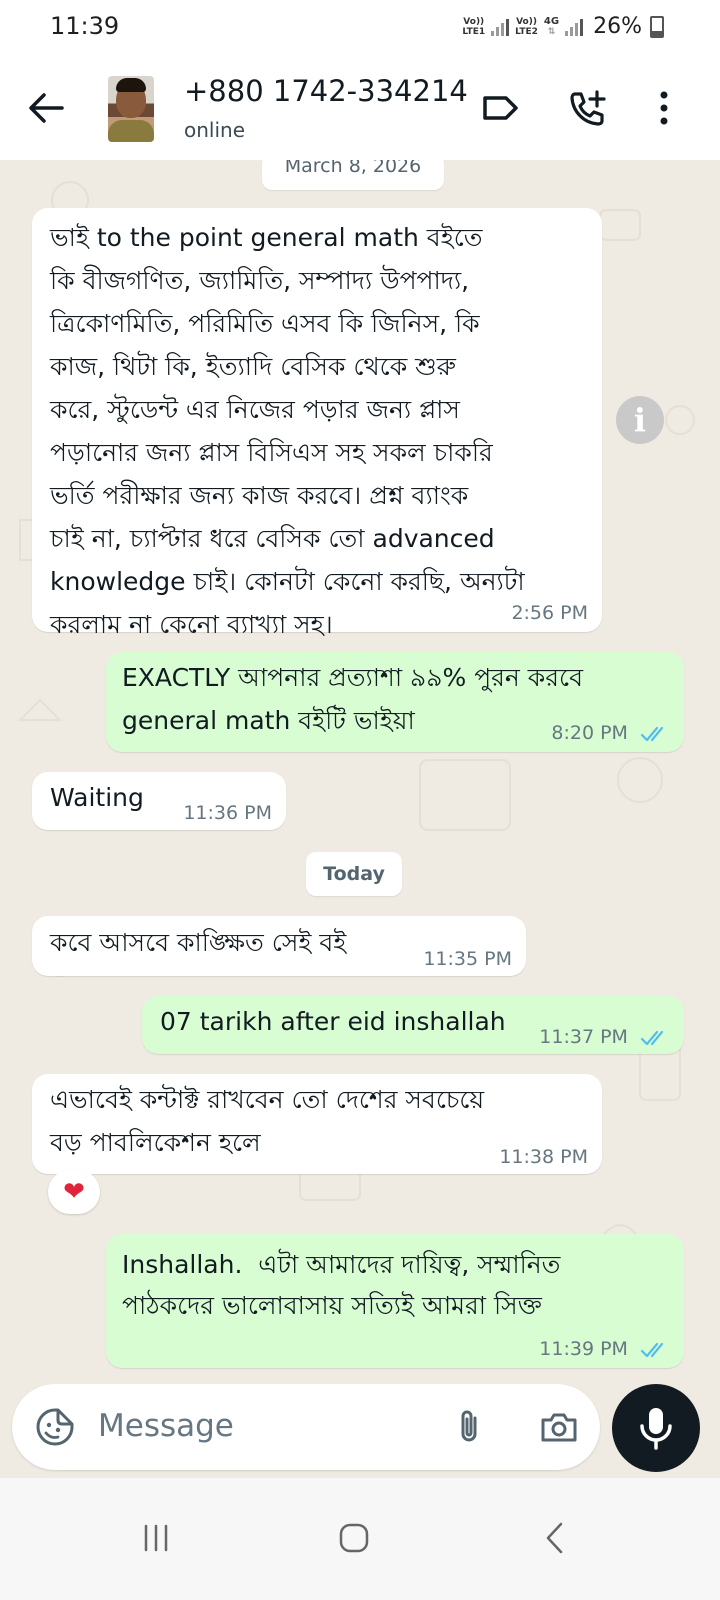 The height and width of the screenshot is (1600, 720). I want to click on sim1-signal-icon, so click(500, 27).